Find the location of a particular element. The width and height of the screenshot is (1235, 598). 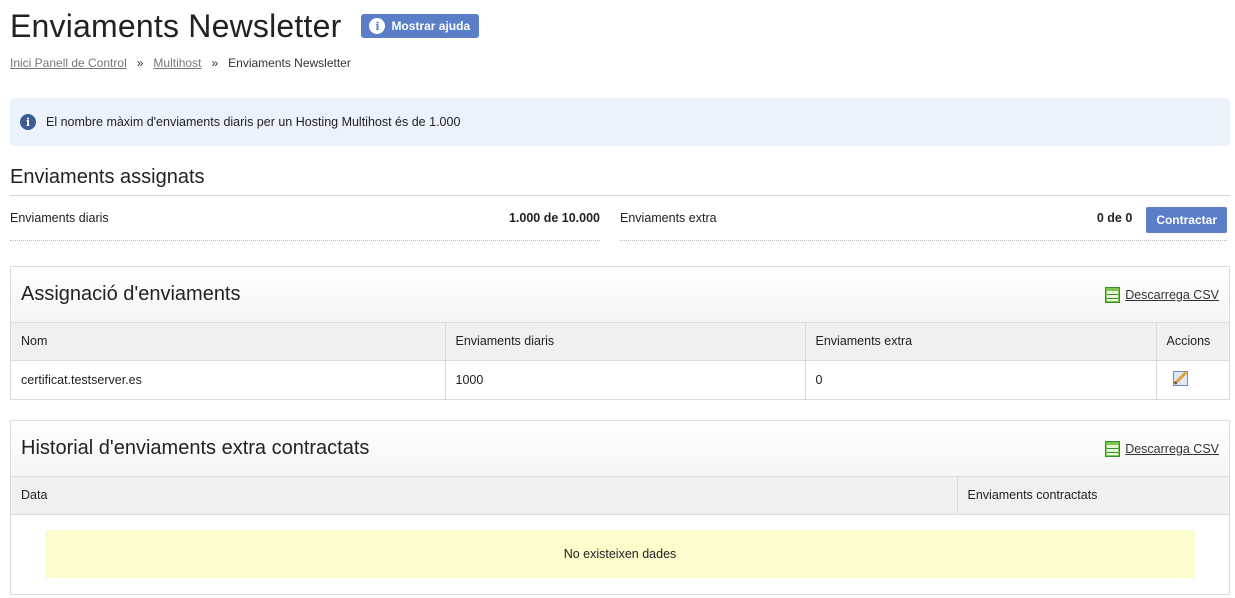

page-title: Enviaments Newsletter is located at coordinates (176, 26).